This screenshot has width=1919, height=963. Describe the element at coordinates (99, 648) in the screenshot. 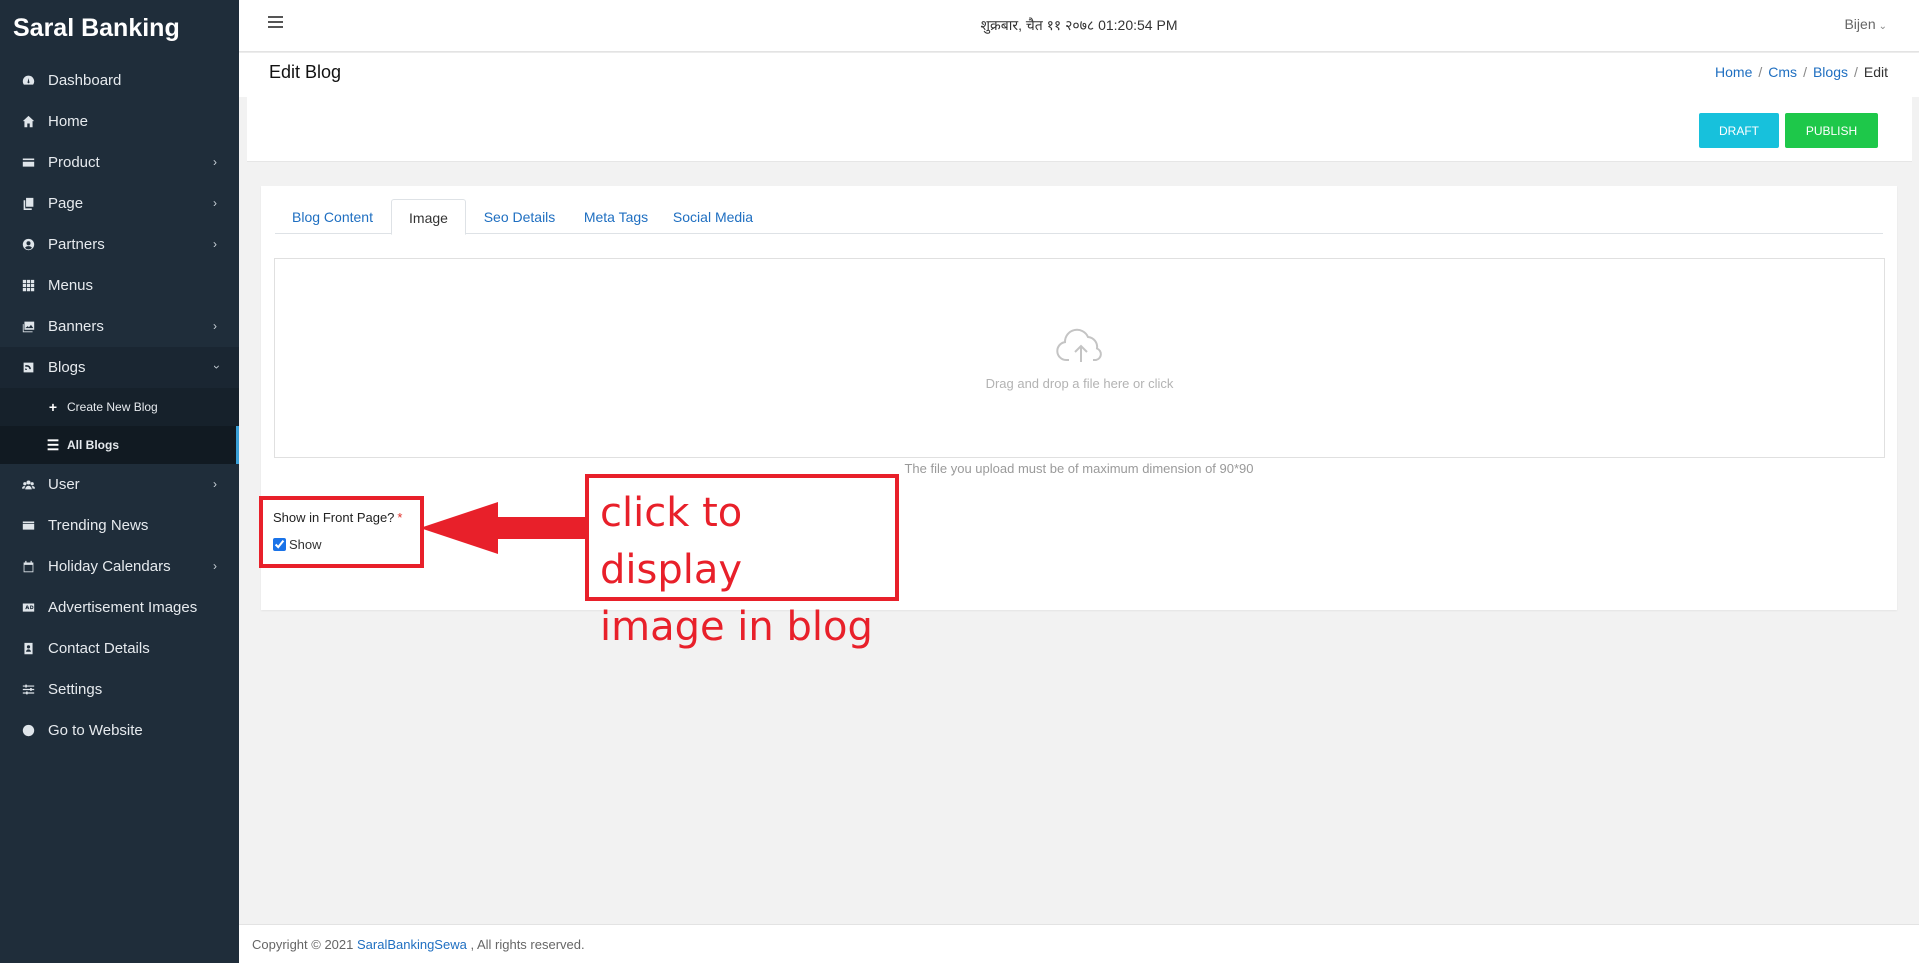

I see `sidebar-item-label: Contact Details` at that location.